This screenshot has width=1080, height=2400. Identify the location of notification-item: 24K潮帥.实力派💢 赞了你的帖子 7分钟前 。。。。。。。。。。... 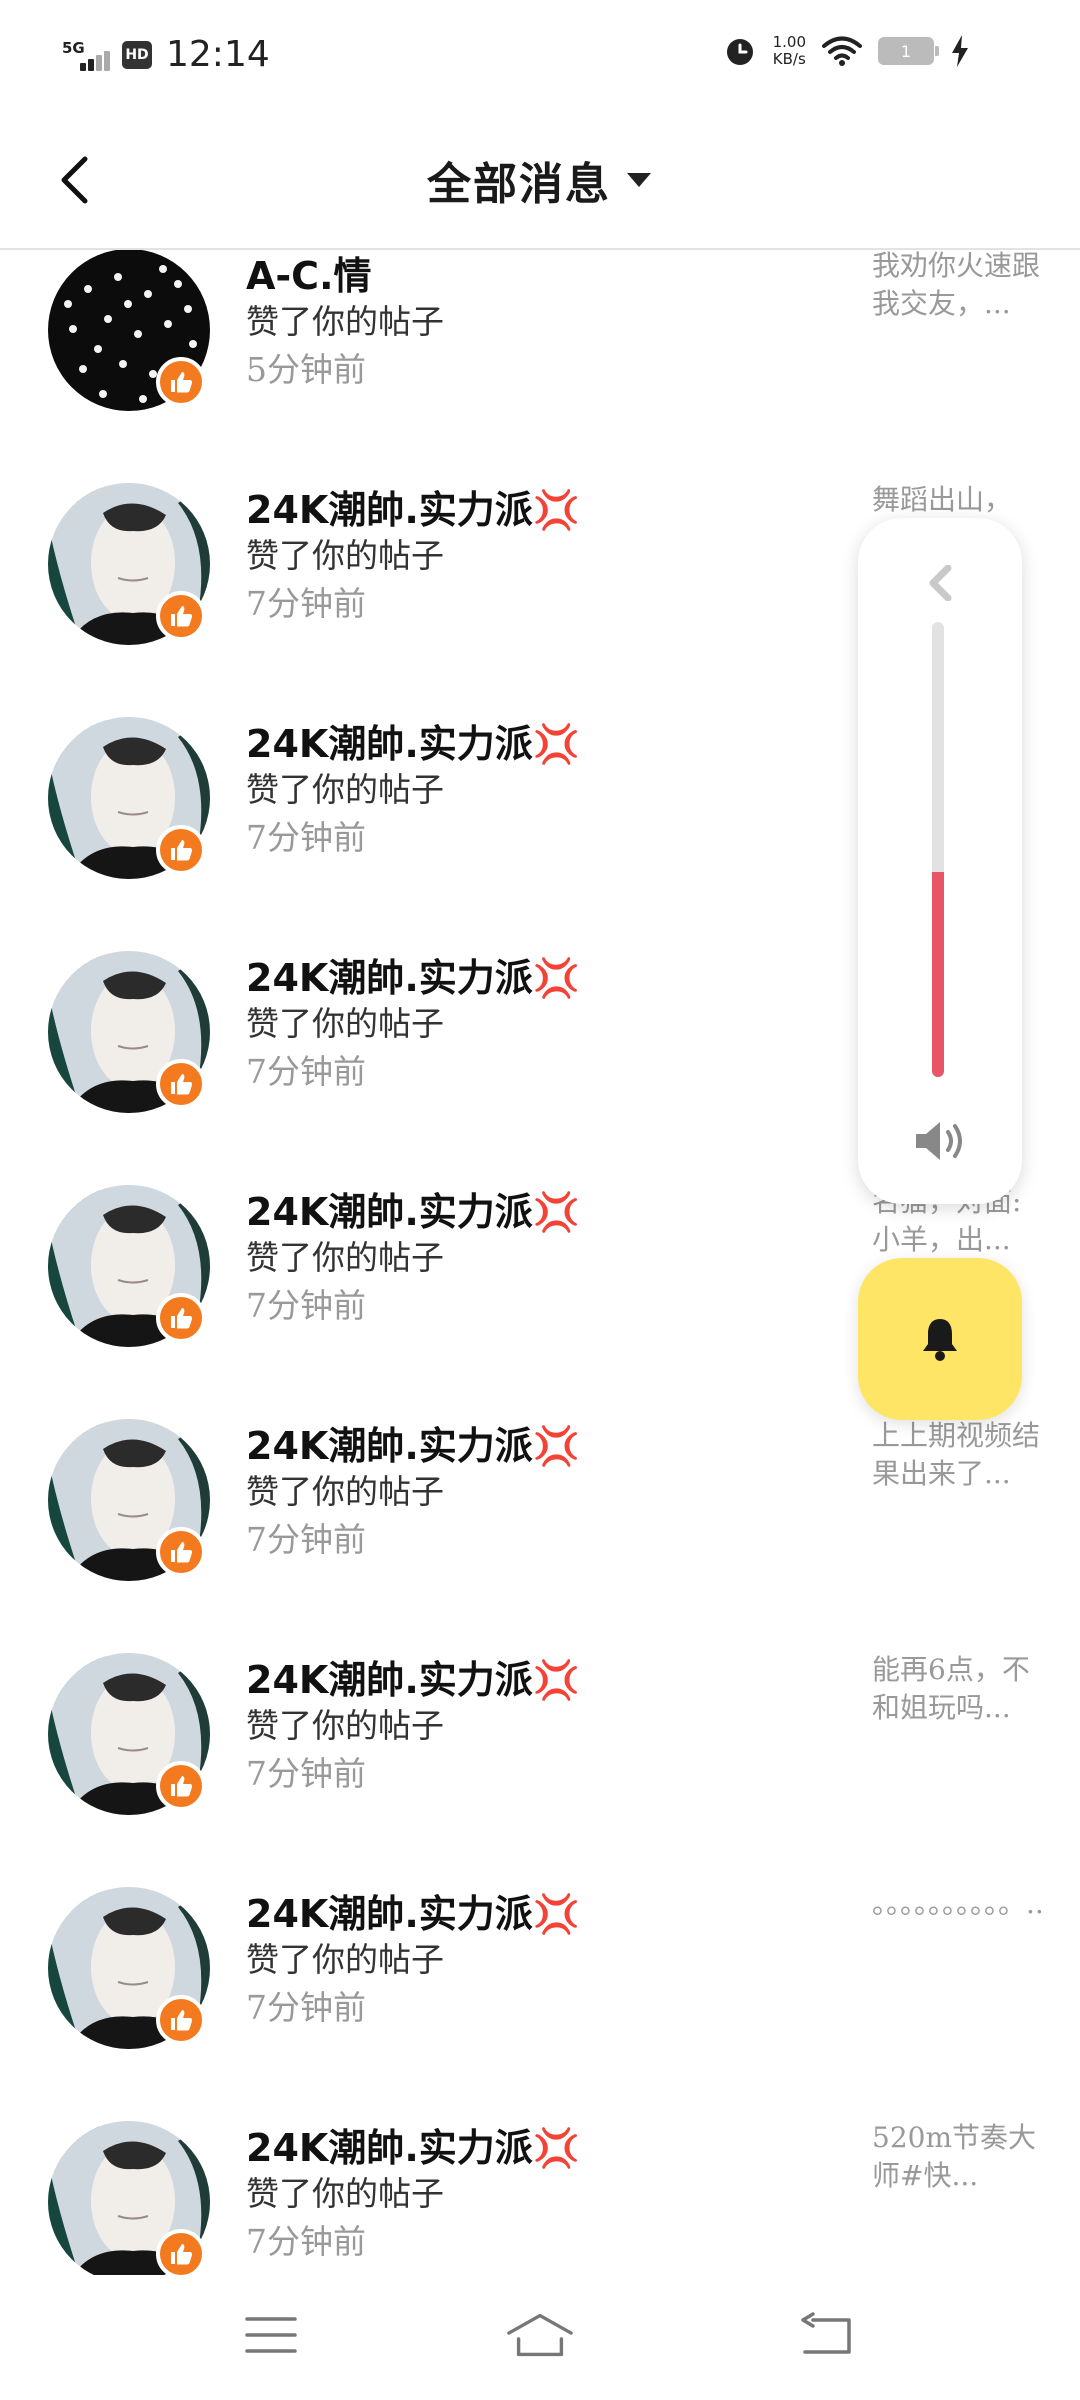
(540, 2002).